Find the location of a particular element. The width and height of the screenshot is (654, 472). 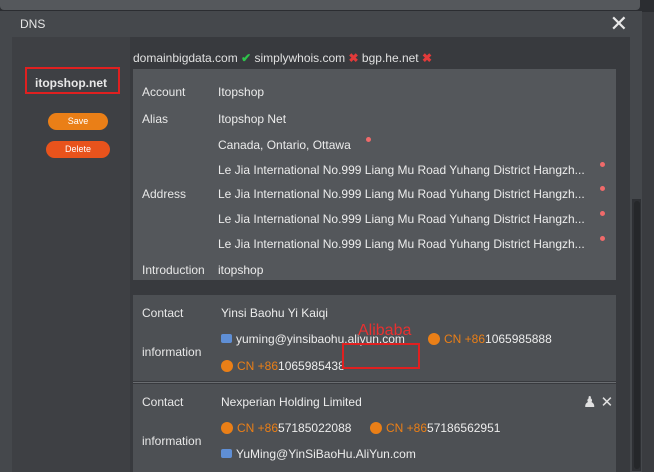

introduction-label: Introduction is located at coordinates (173, 270).